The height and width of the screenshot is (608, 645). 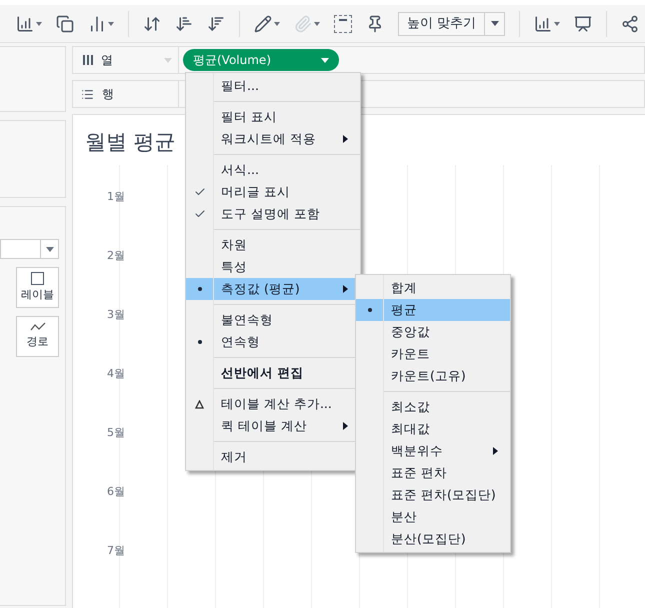 I want to click on line-path-icon, so click(x=38, y=327).